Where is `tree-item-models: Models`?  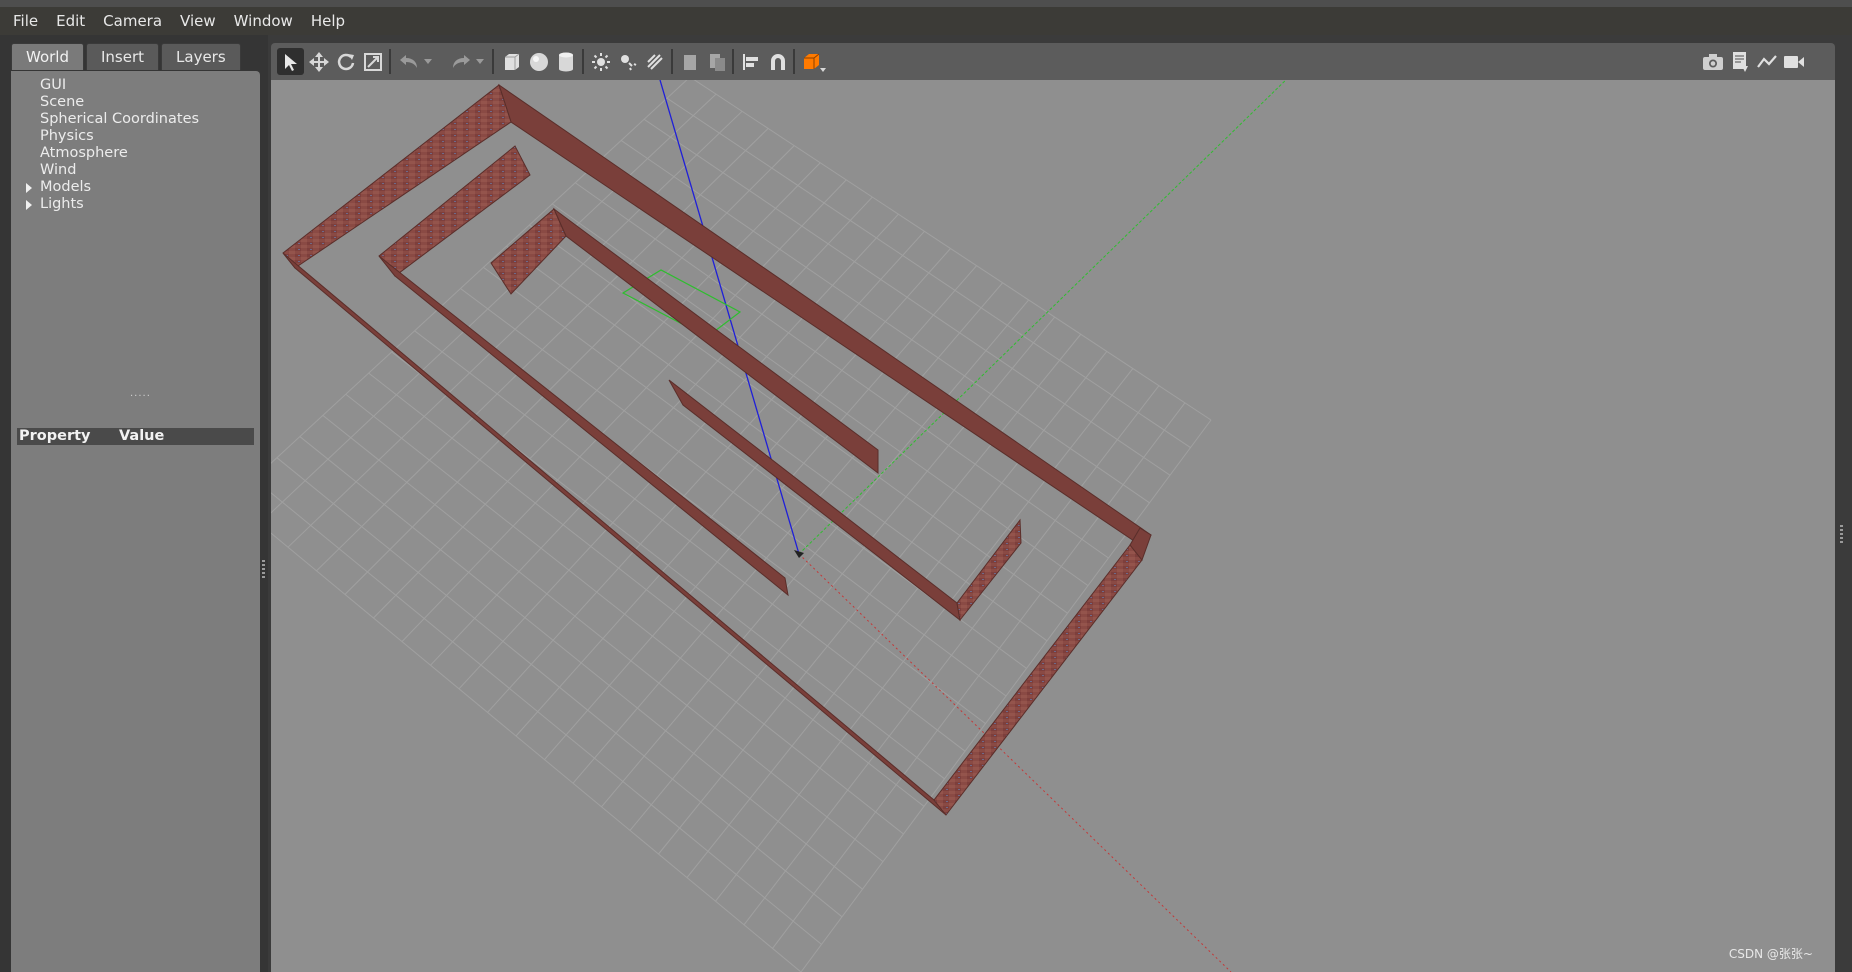
tree-item-models: Models is located at coordinates (135, 187).